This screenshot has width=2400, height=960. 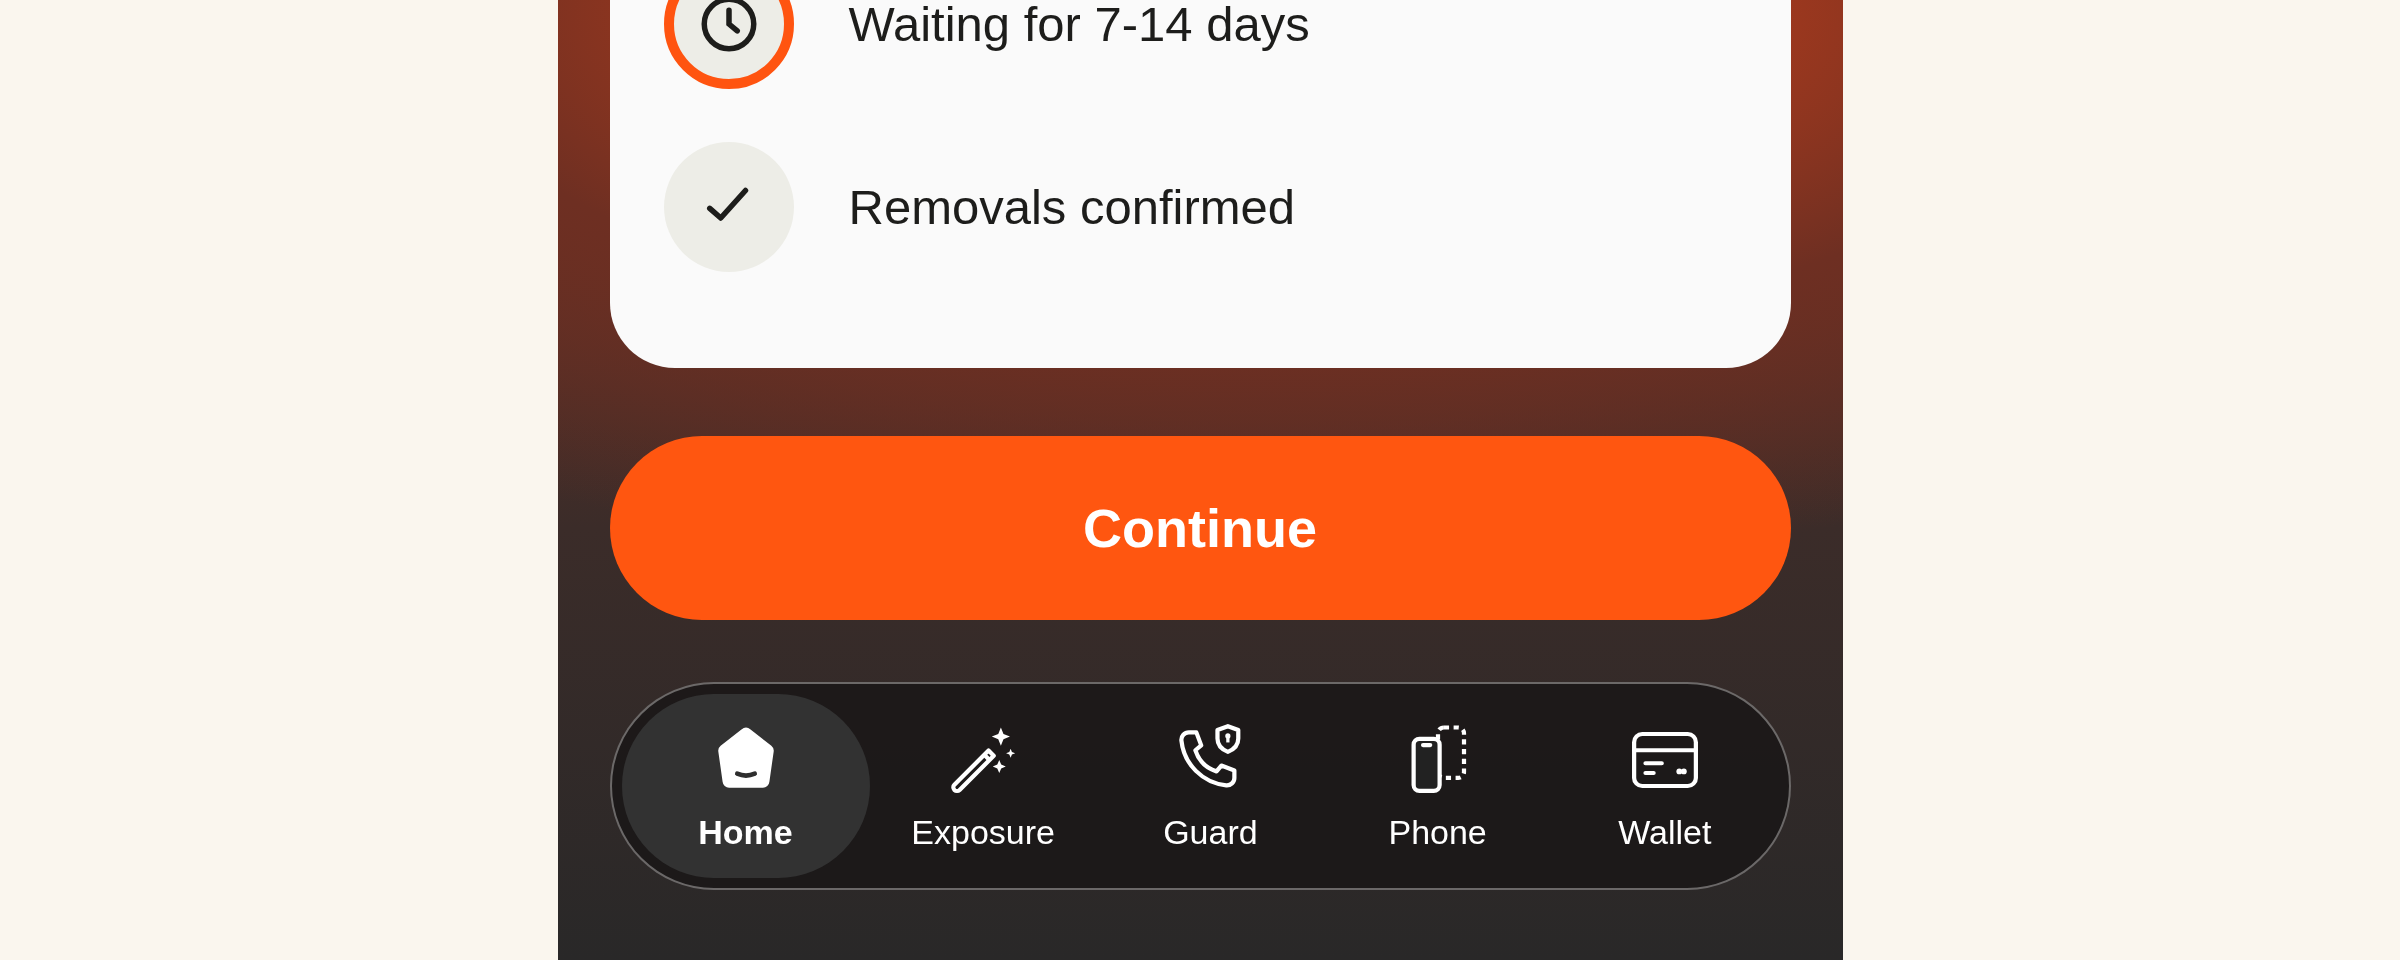 What do you see at coordinates (745, 786) in the screenshot?
I see `tab: Home` at bounding box center [745, 786].